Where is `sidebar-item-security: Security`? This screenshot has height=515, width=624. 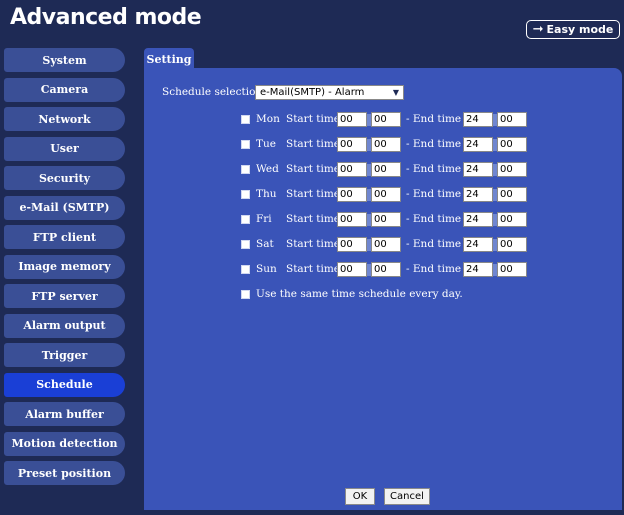 sidebar-item-security: Security is located at coordinates (64, 178).